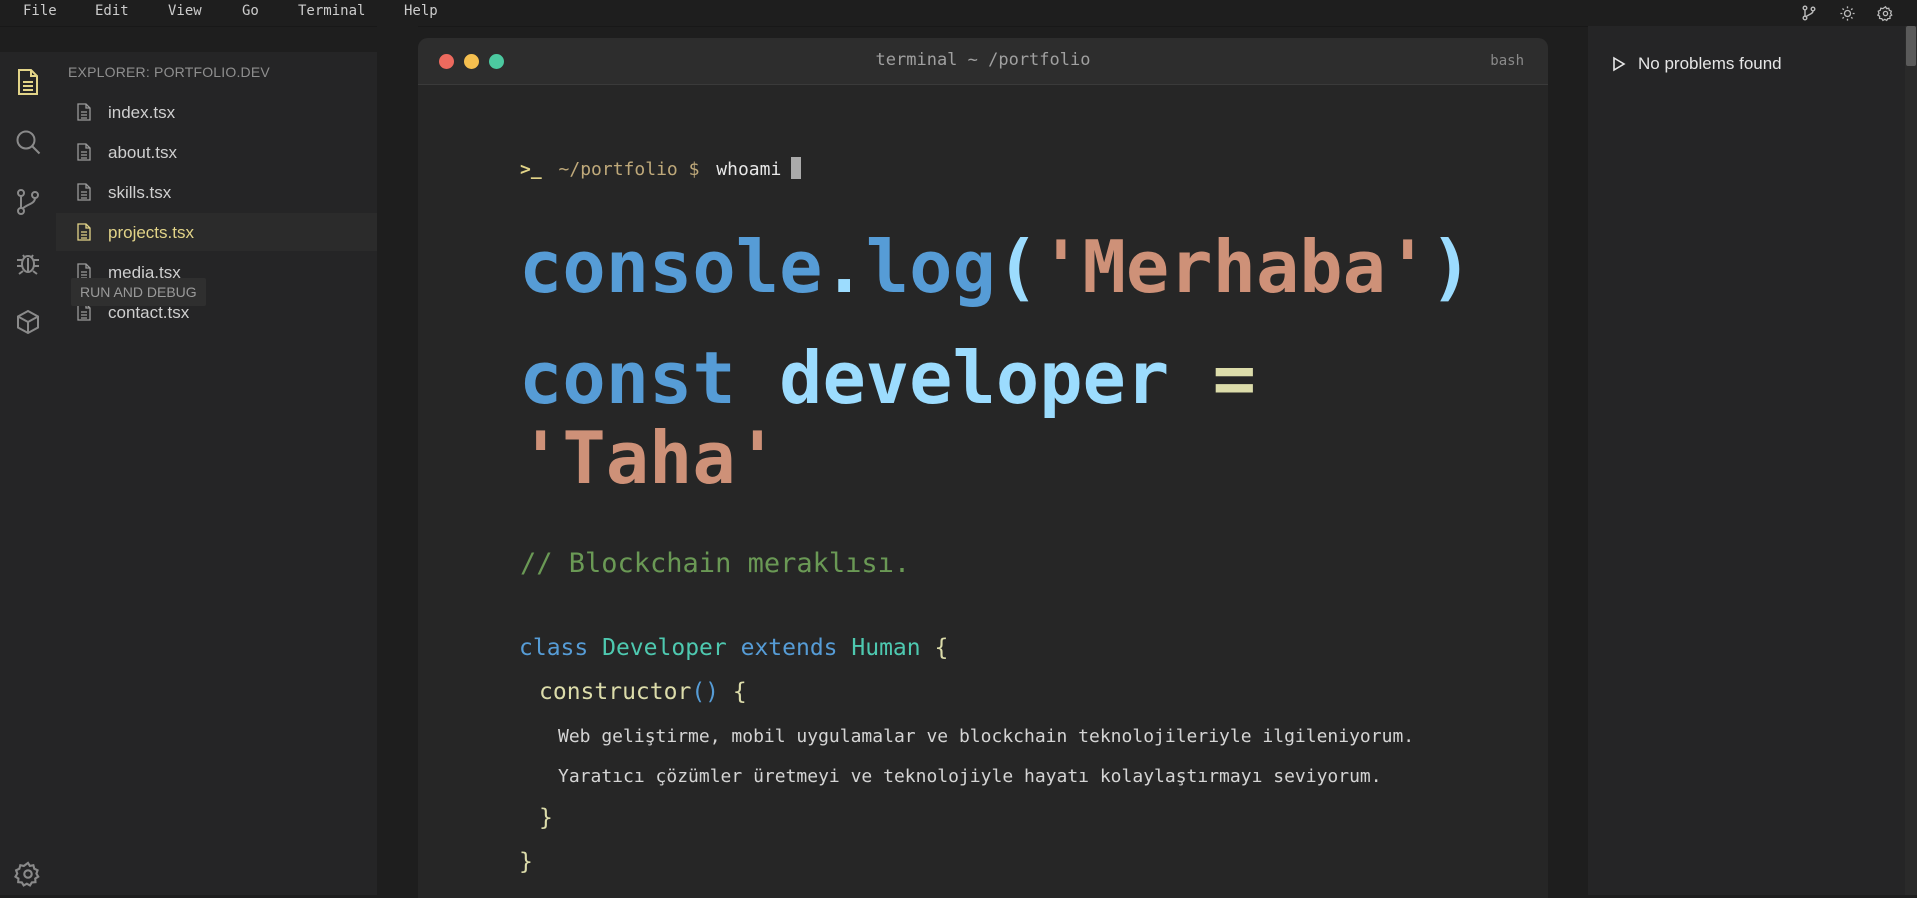 This screenshot has width=1917, height=898. What do you see at coordinates (664, 648) in the screenshot?
I see `code-type: Developer` at bounding box center [664, 648].